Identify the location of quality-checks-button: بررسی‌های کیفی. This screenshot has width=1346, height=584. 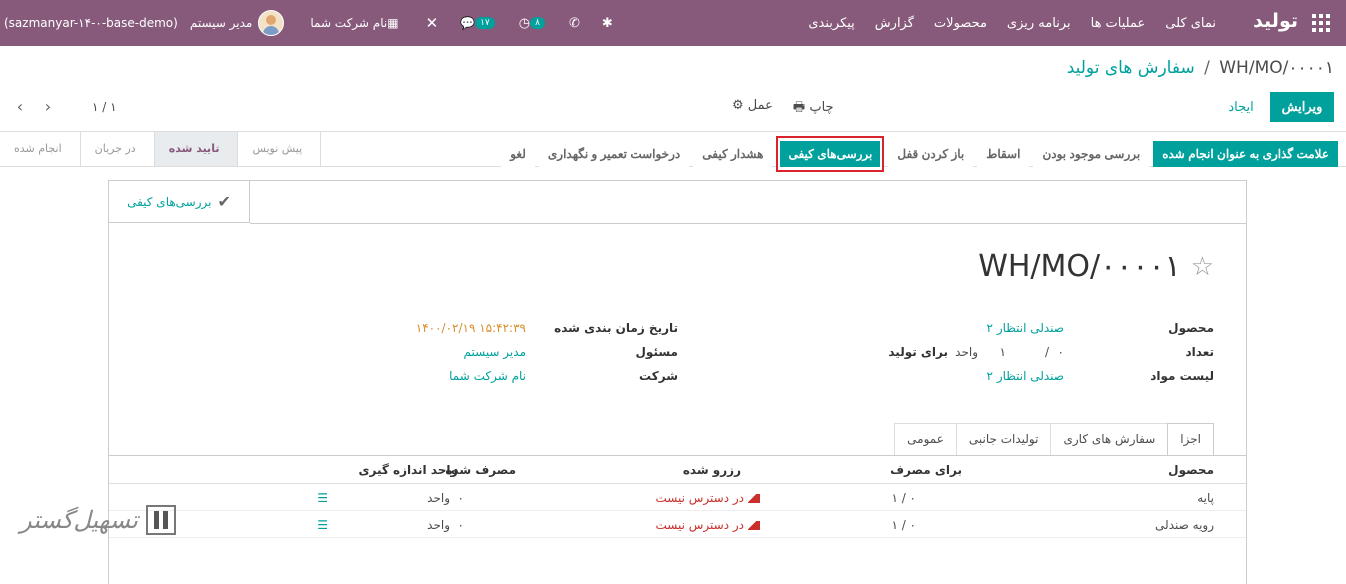
(830, 154).